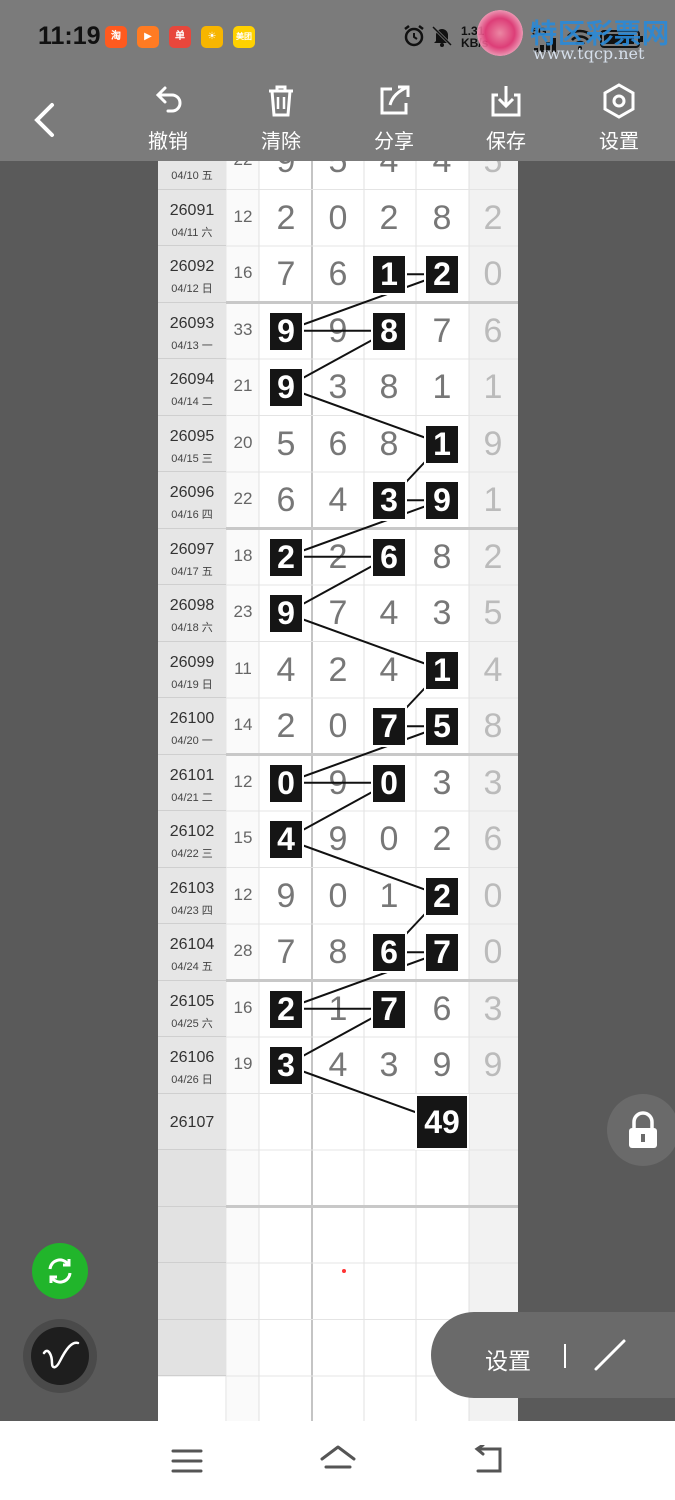  Describe the element at coordinates (506, 101) in the screenshot. I see `download-icon` at that location.